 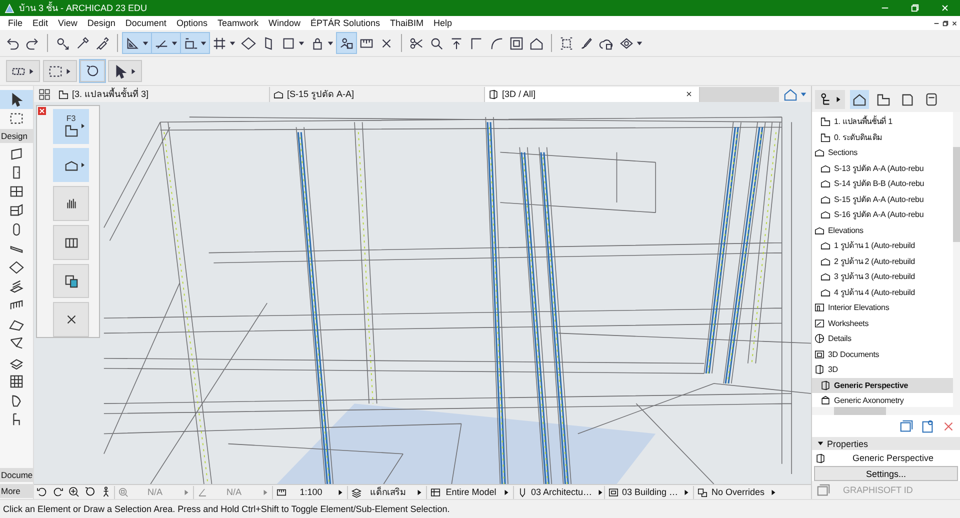 I want to click on menu-item: View, so click(x=67, y=23).